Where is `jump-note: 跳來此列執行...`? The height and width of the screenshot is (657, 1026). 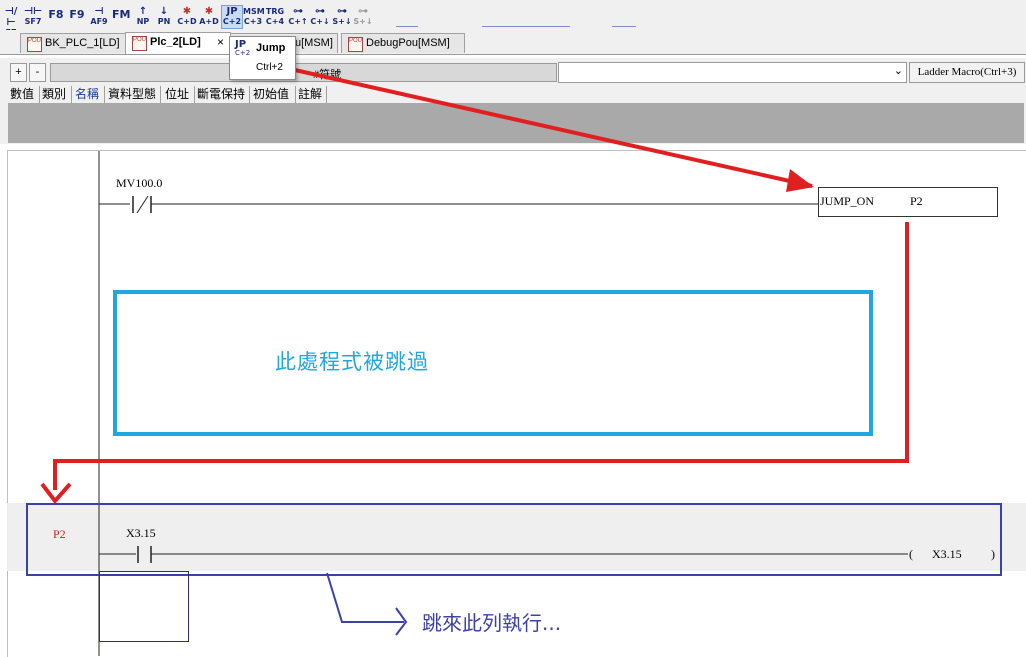
jump-note: 跳來此列執行... is located at coordinates (492, 623).